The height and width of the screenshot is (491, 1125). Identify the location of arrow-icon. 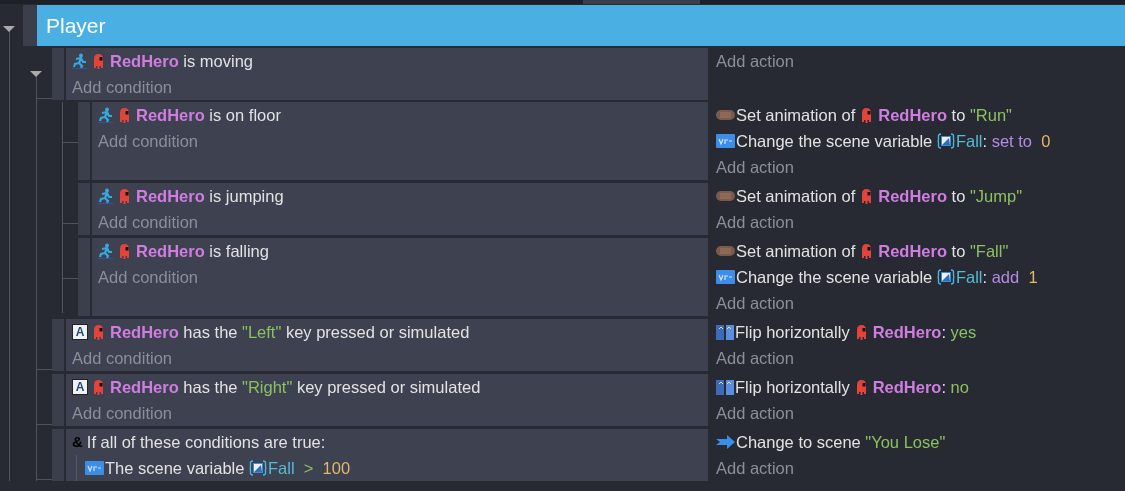
(725, 442).